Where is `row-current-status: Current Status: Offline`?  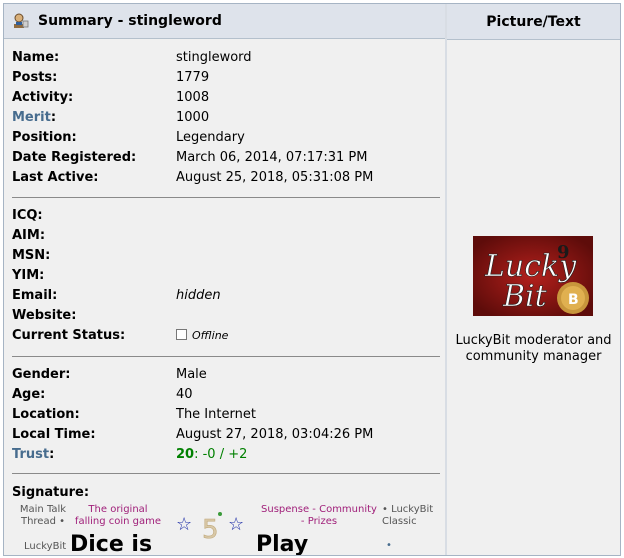 row-current-status: Current Status: Offline is located at coordinates (227, 336).